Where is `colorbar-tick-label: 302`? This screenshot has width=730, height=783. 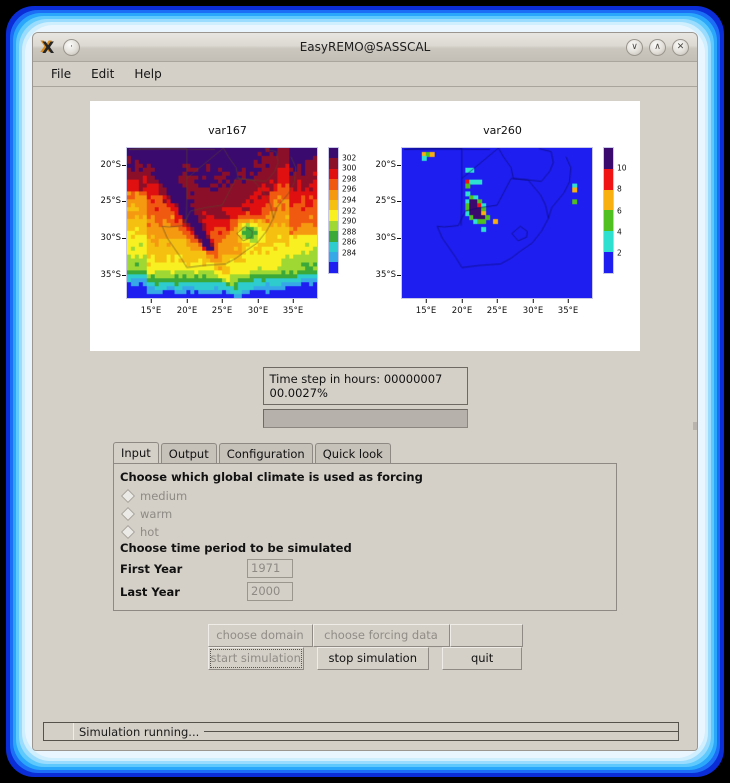
colorbar-tick-label: 302 is located at coordinates (349, 158).